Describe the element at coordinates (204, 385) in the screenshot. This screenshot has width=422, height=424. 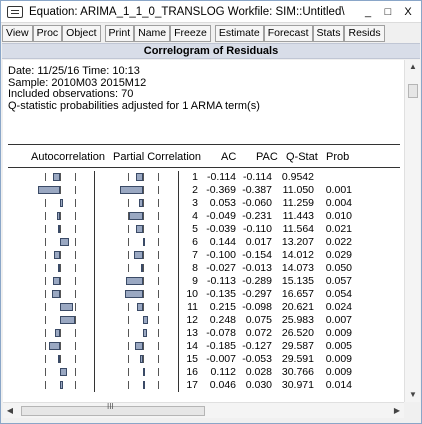
I see `correlogram-row: 17 0.046 0.030 30.971 0.014` at that location.